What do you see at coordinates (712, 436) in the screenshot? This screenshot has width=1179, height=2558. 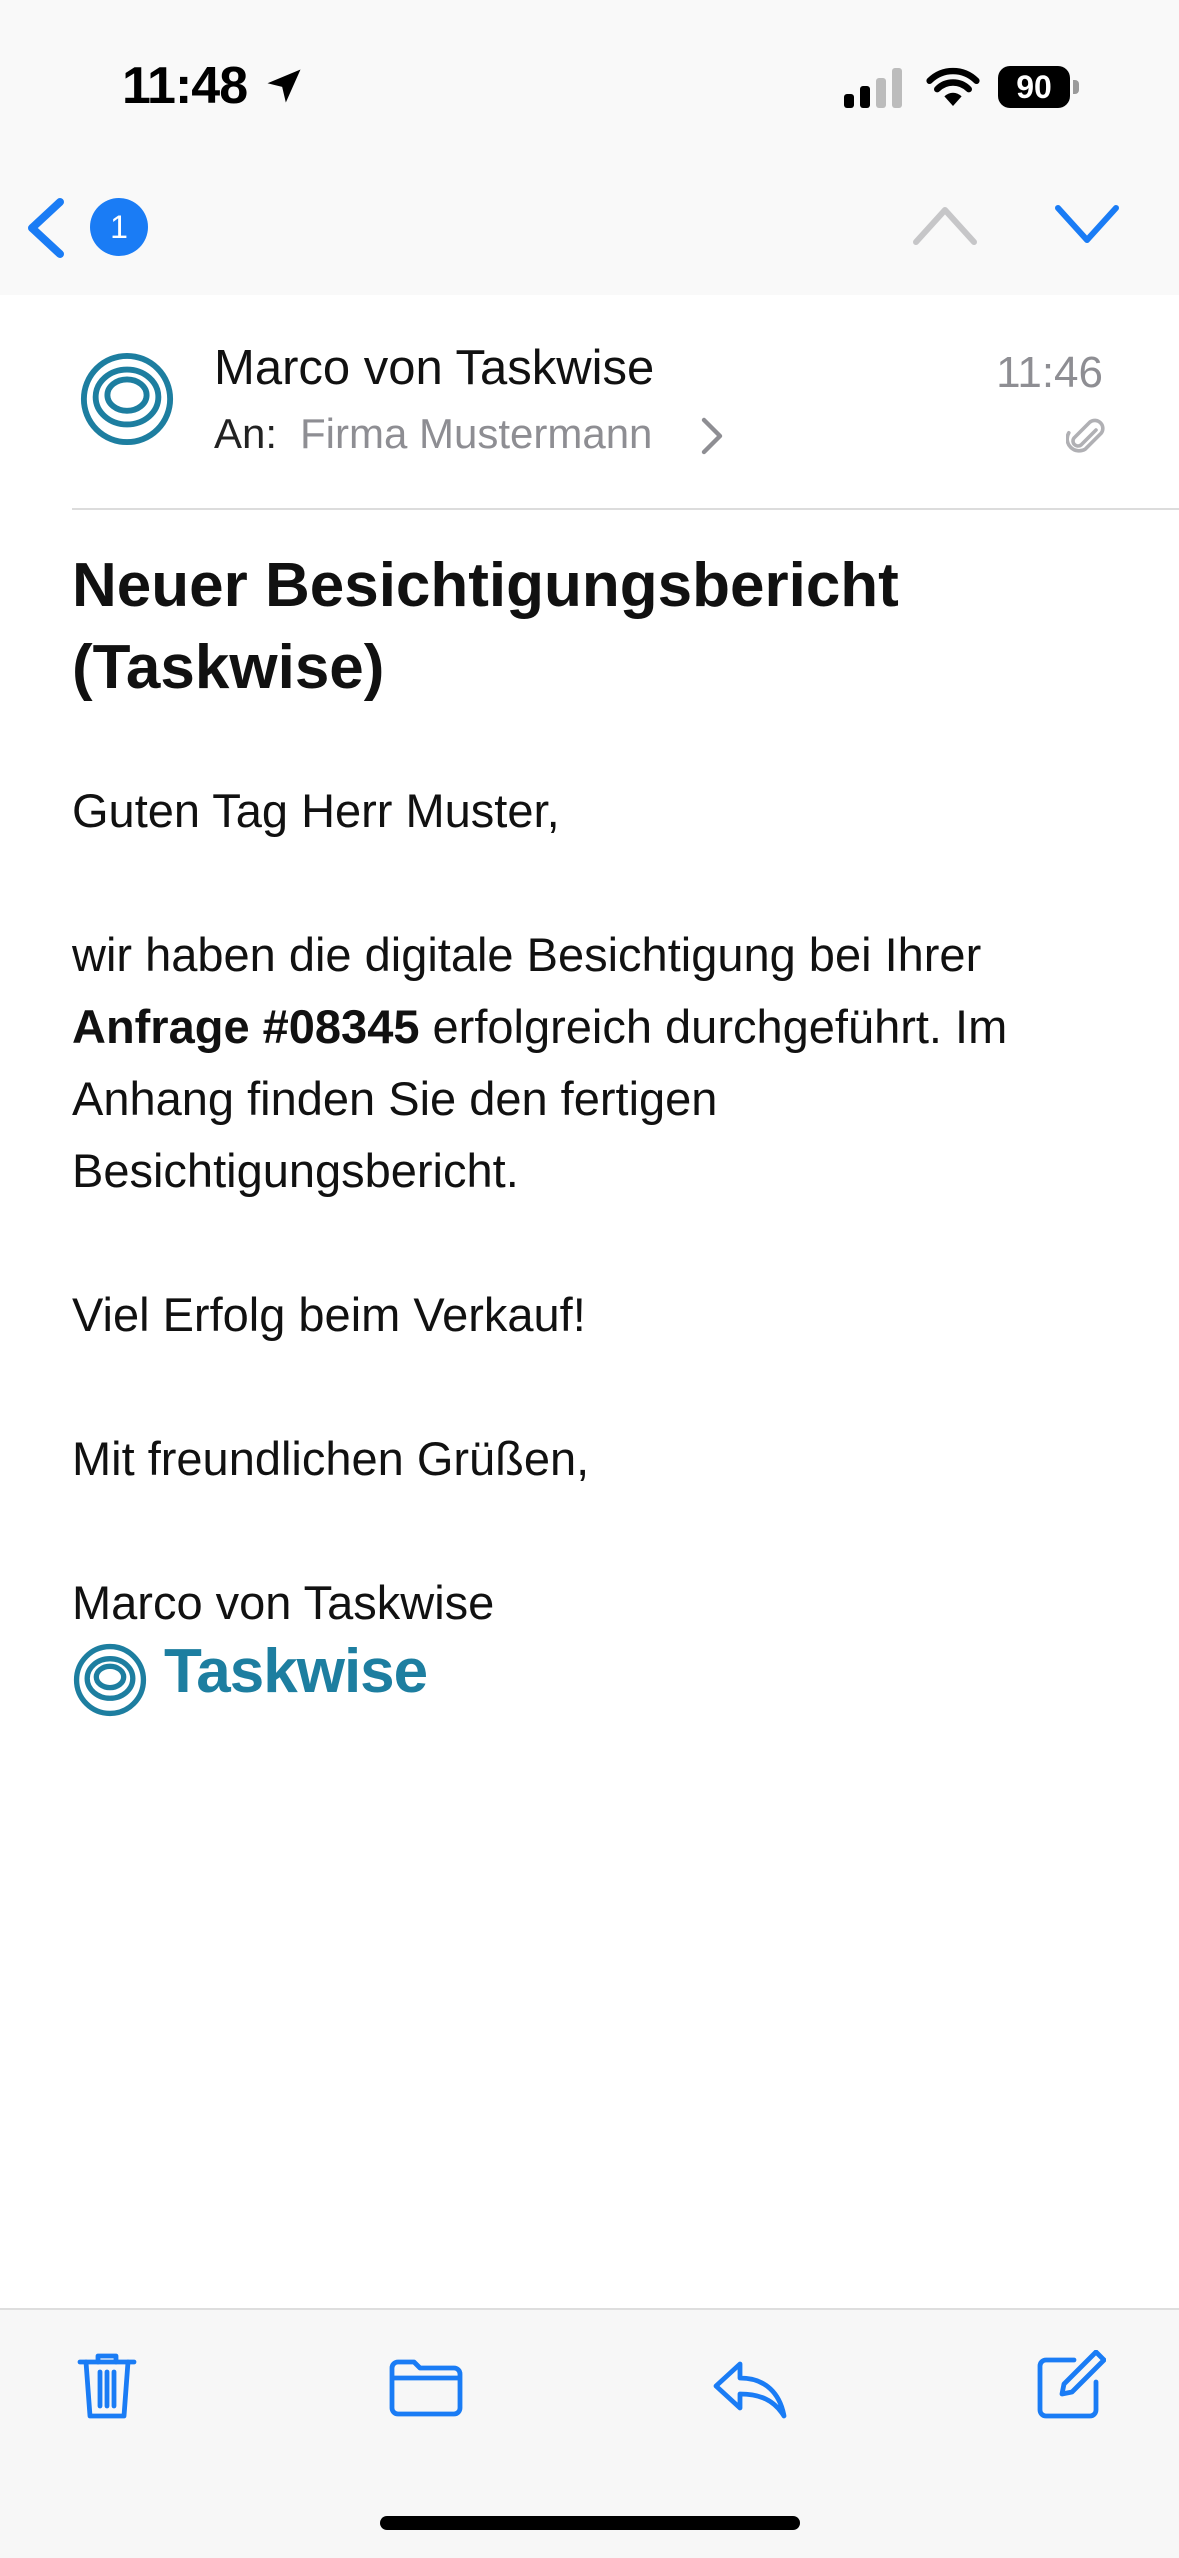 I see `chevron-right-icon` at bounding box center [712, 436].